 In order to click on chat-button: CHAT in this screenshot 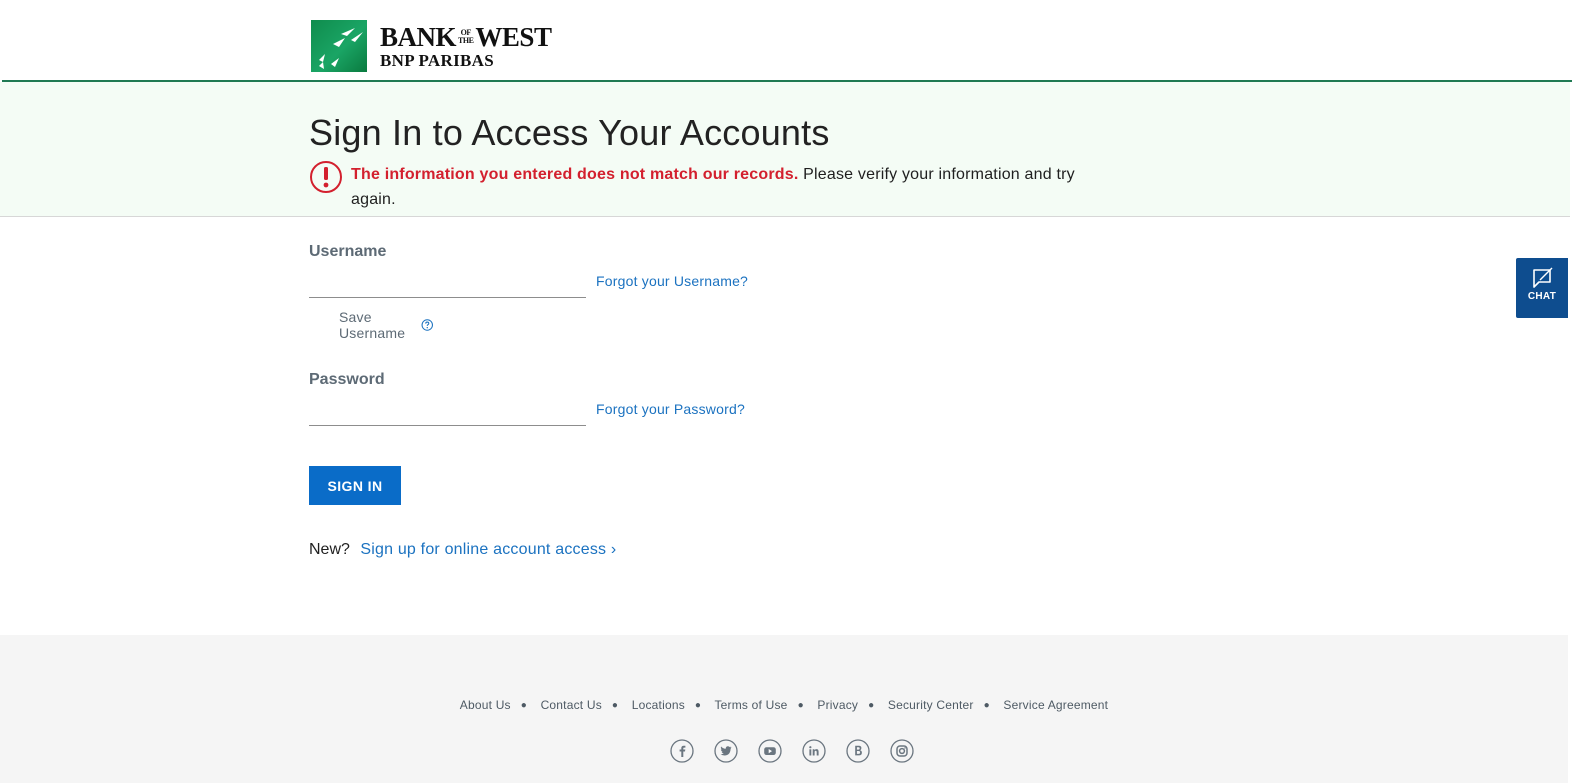, I will do `click(1542, 288)`.